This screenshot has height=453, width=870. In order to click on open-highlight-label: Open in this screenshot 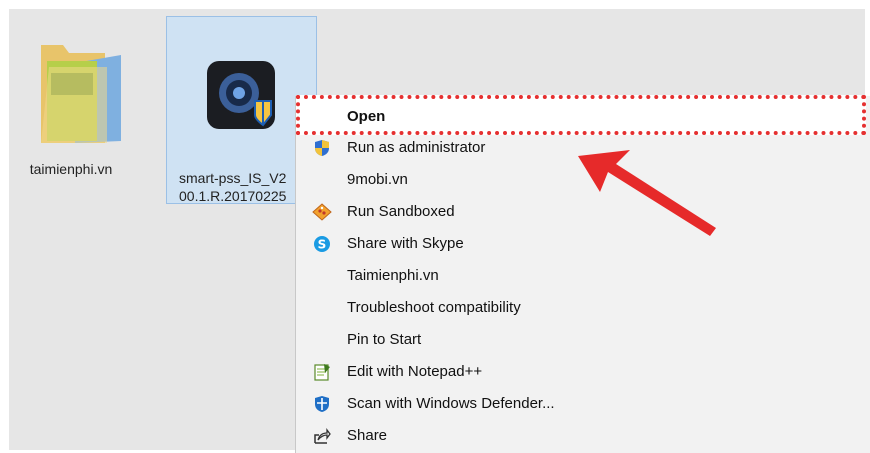, I will do `click(366, 116)`.